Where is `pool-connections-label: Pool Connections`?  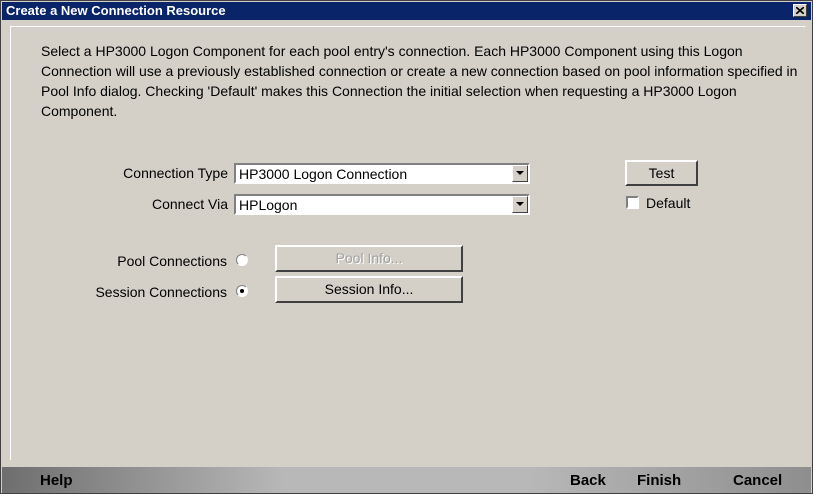 pool-connections-label: Pool Connections is located at coordinates (172, 261).